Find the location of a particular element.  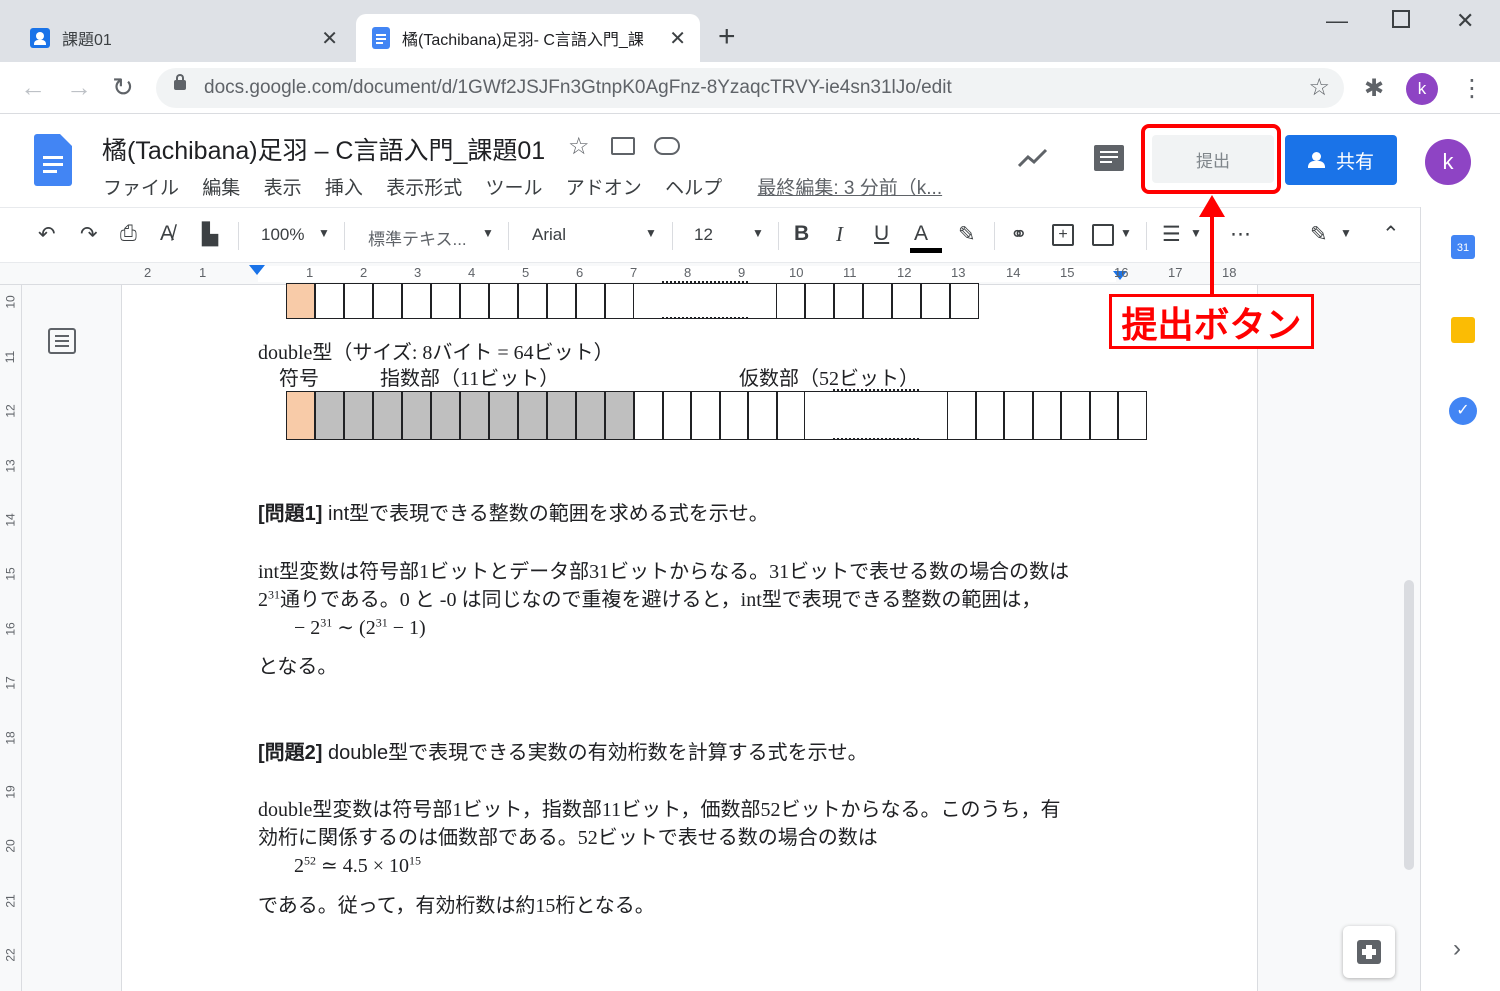

window-close-icon: ✕ is located at coordinates (1465, 21).